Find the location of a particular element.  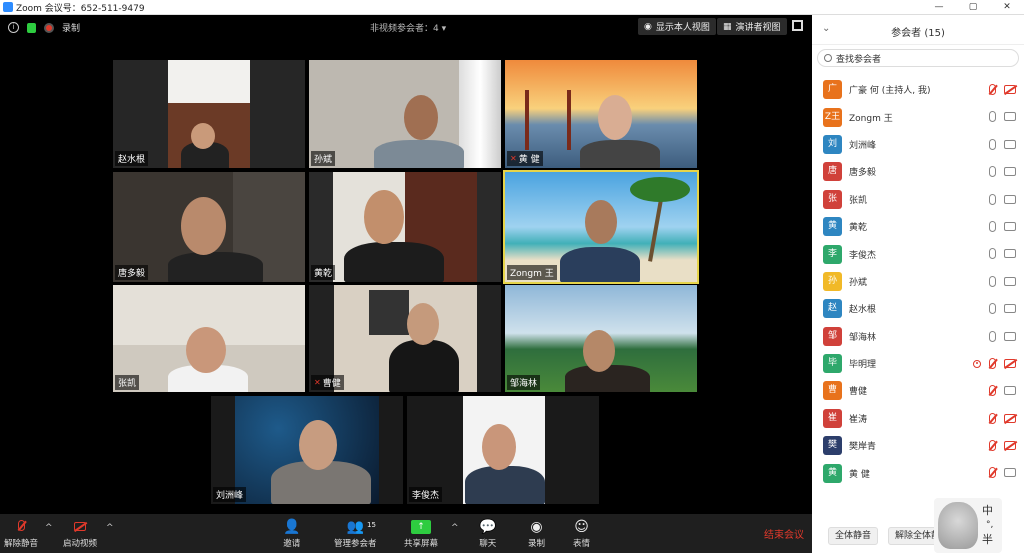

video-tile: 赵水根 is located at coordinates (209, 114).